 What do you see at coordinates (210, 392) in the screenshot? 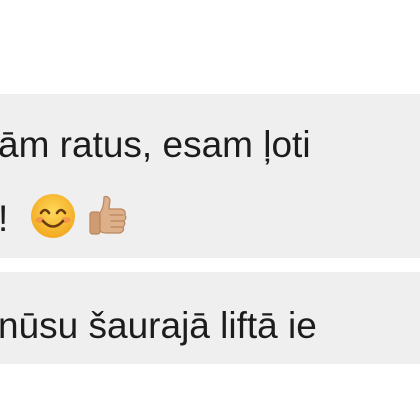
I see `chat-background-bottom` at bounding box center [210, 392].